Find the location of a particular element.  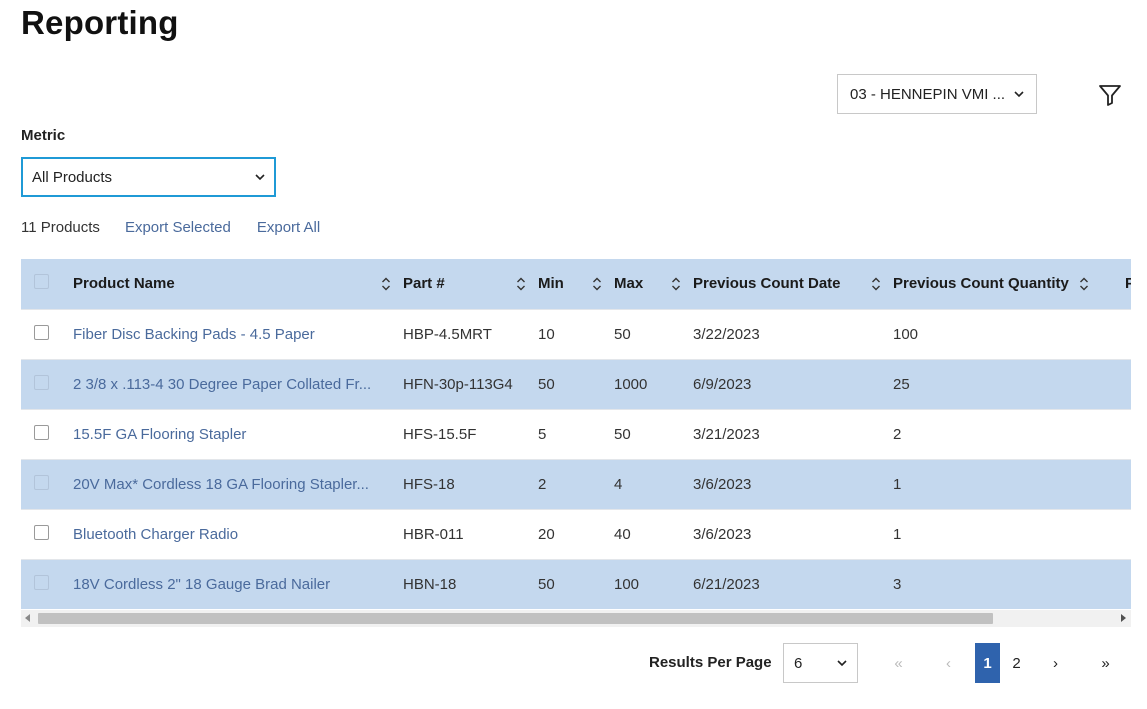

part-number-cell: HBP-4.5MRT is located at coordinates (447, 334).